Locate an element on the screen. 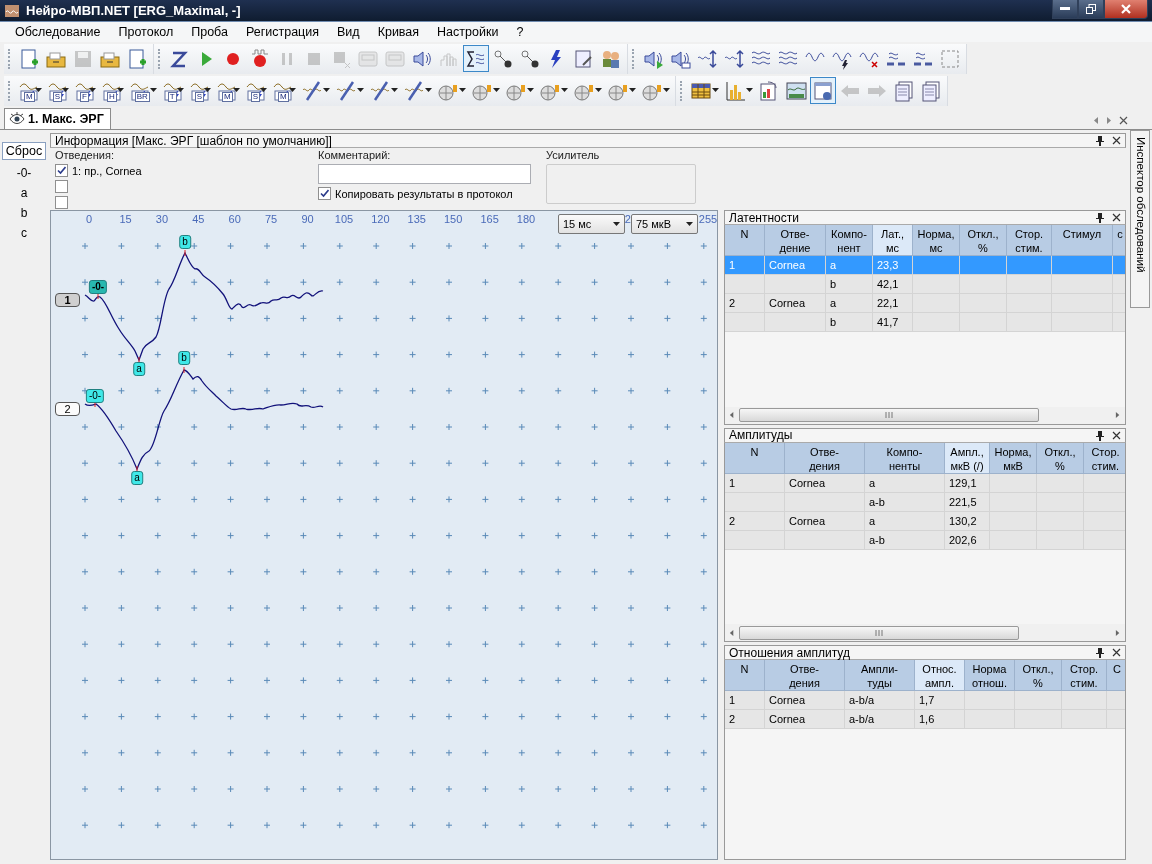  right-arrow-icon is located at coordinates (1109, 120).